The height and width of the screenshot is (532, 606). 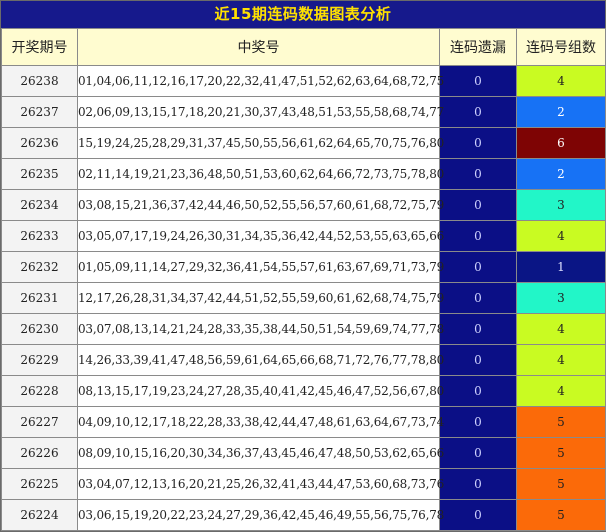 I want to click on issue-cell: 26224, so click(x=39, y=515).